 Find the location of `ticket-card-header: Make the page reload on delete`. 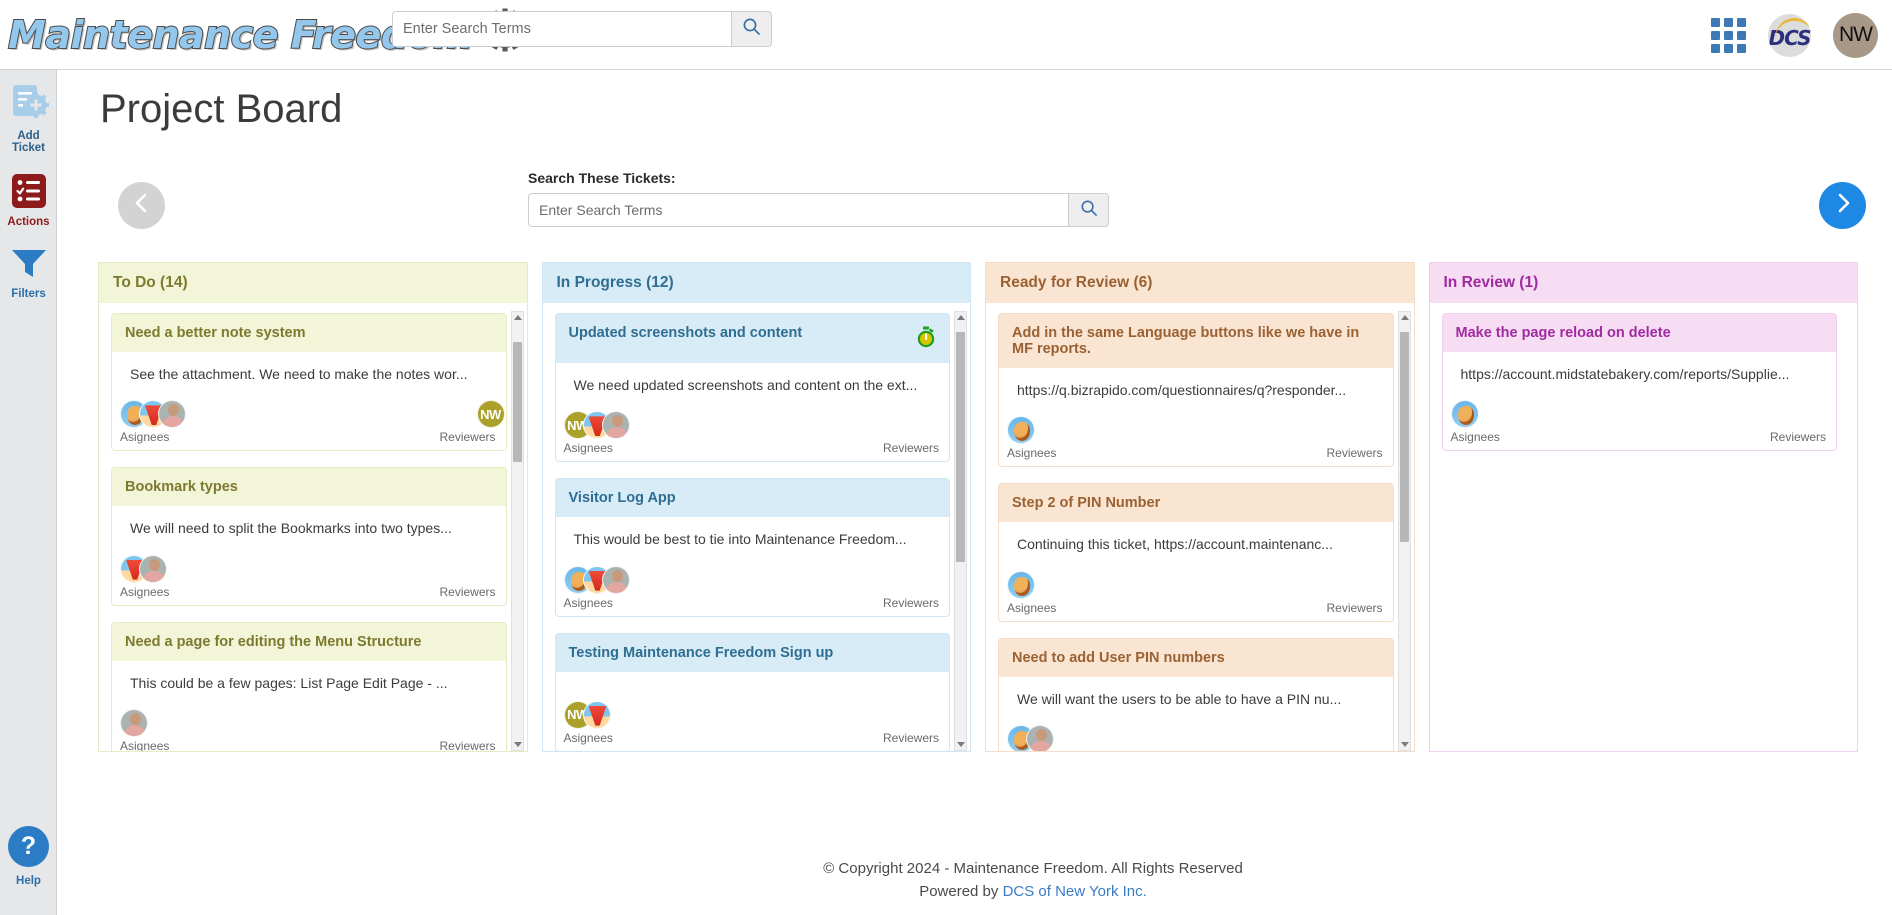

ticket-card-header: Make the page reload on delete is located at coordinates (1639, 333).